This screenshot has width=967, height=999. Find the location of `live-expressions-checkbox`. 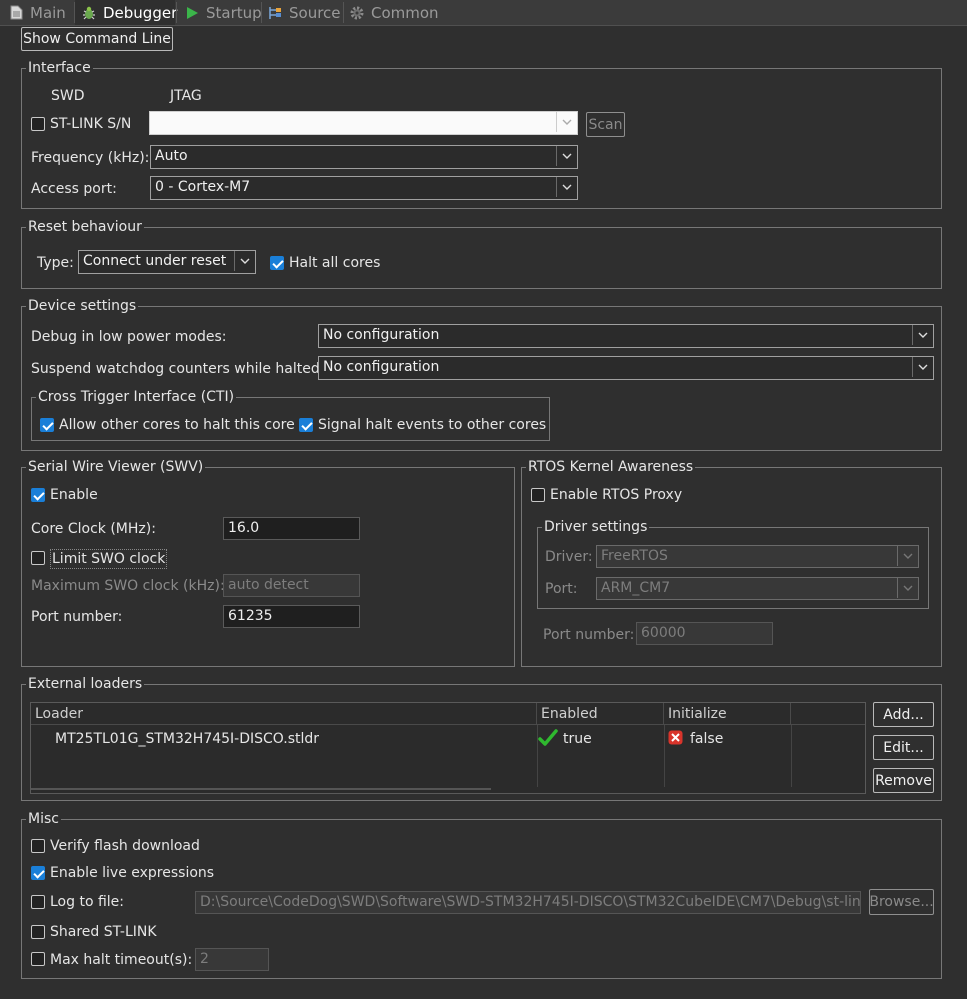

live-expressions-checkbox is located at coordinates (38, 873).